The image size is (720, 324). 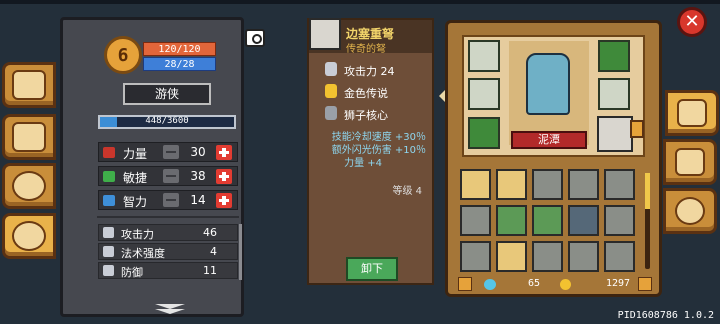 What do you see at coordinates (123, 55) in the screenshot?
I see `level-badge: 6` at bounding box center [123, 55].